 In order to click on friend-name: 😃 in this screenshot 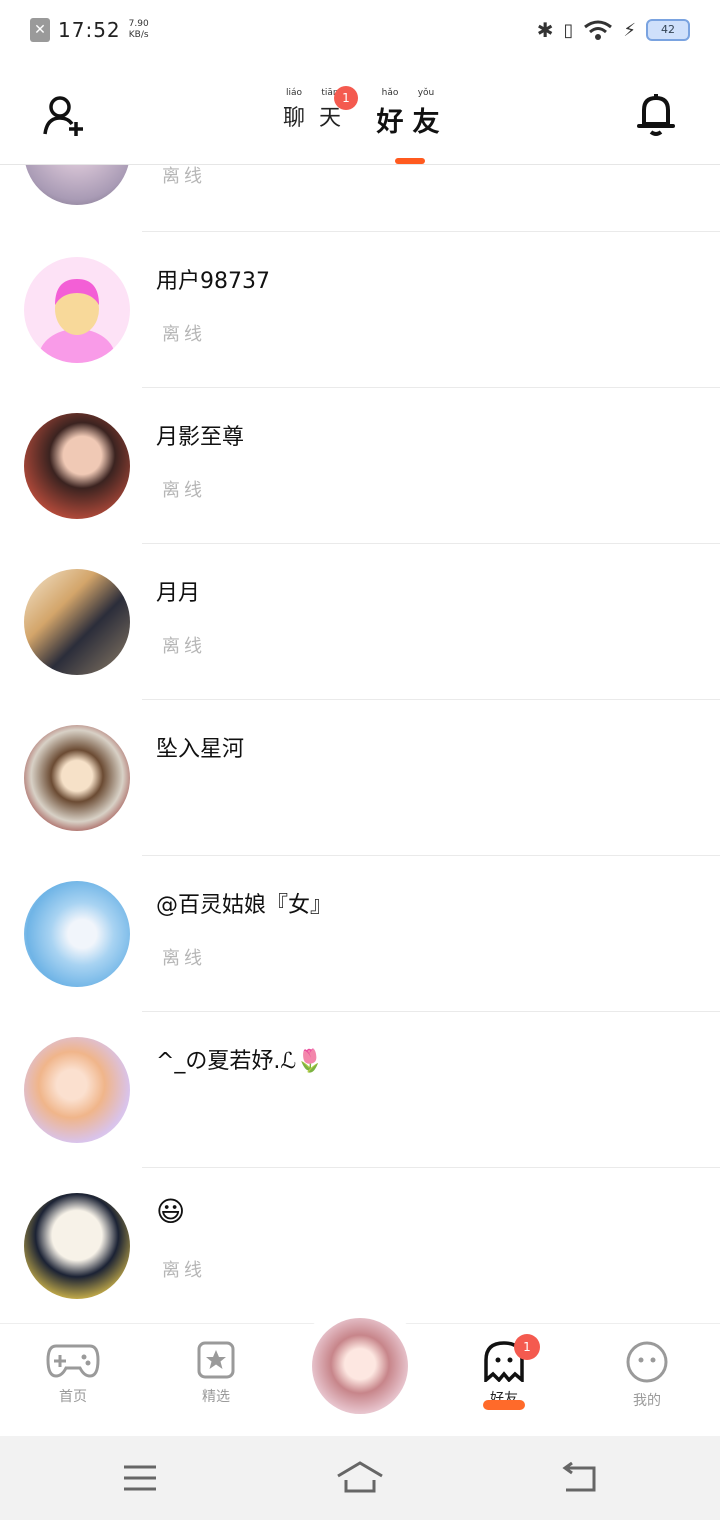, I will do `click(171, 1211)`.